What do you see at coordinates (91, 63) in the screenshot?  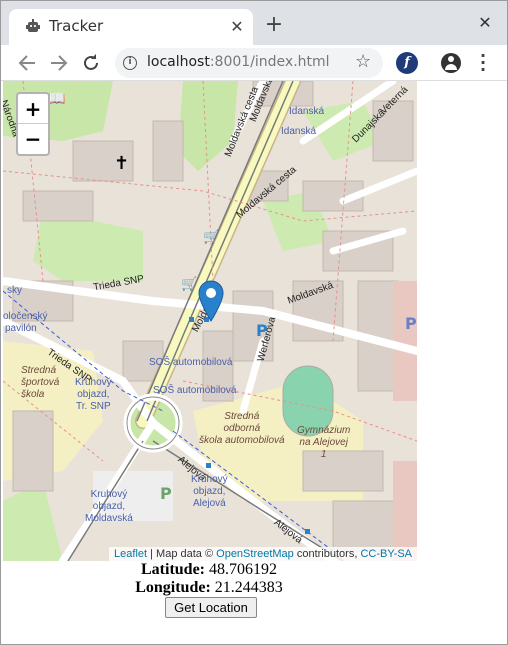 I see `reload-icon` at bounding box center [91, 63].